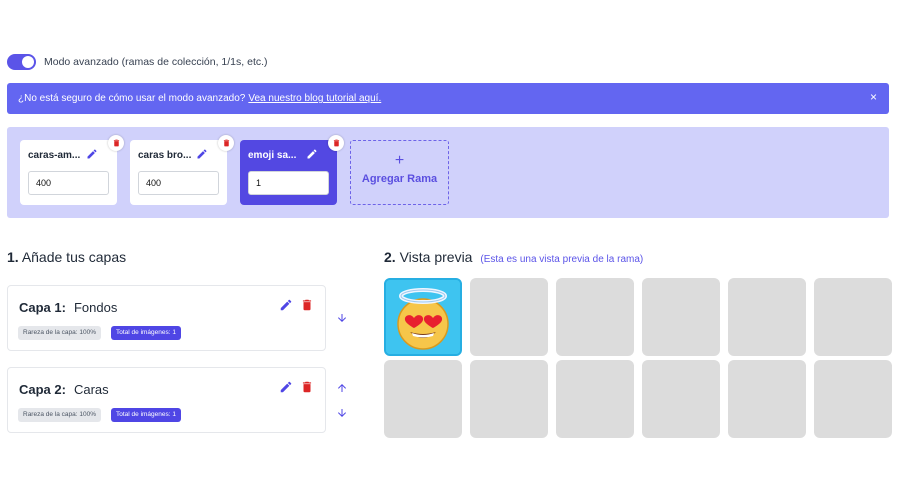 The width and height of the screenshot is (900, 500). Describe the element at coordinates (95, 307) in the screenshot. I see `layer-name: Fondos` at that location.